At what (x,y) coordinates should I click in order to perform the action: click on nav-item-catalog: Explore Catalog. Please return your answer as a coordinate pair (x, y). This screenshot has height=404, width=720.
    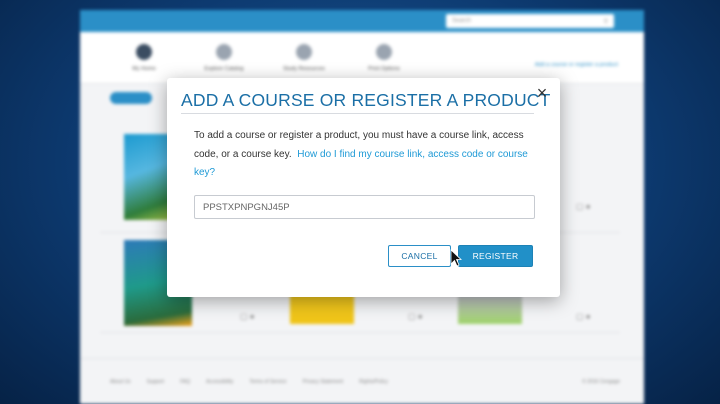
    Looking at the image, I should click on (224, 57).